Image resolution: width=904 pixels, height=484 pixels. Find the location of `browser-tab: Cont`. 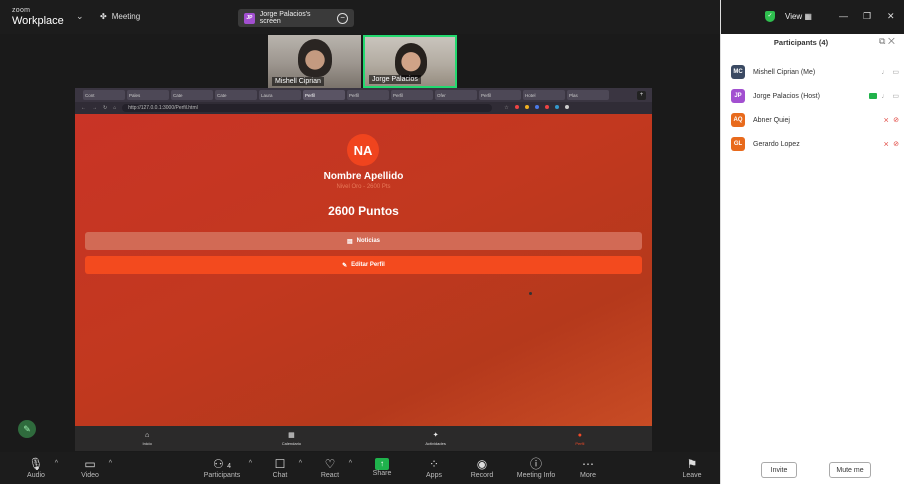

browser-tab: Cont is located at coordinates (104, 95).